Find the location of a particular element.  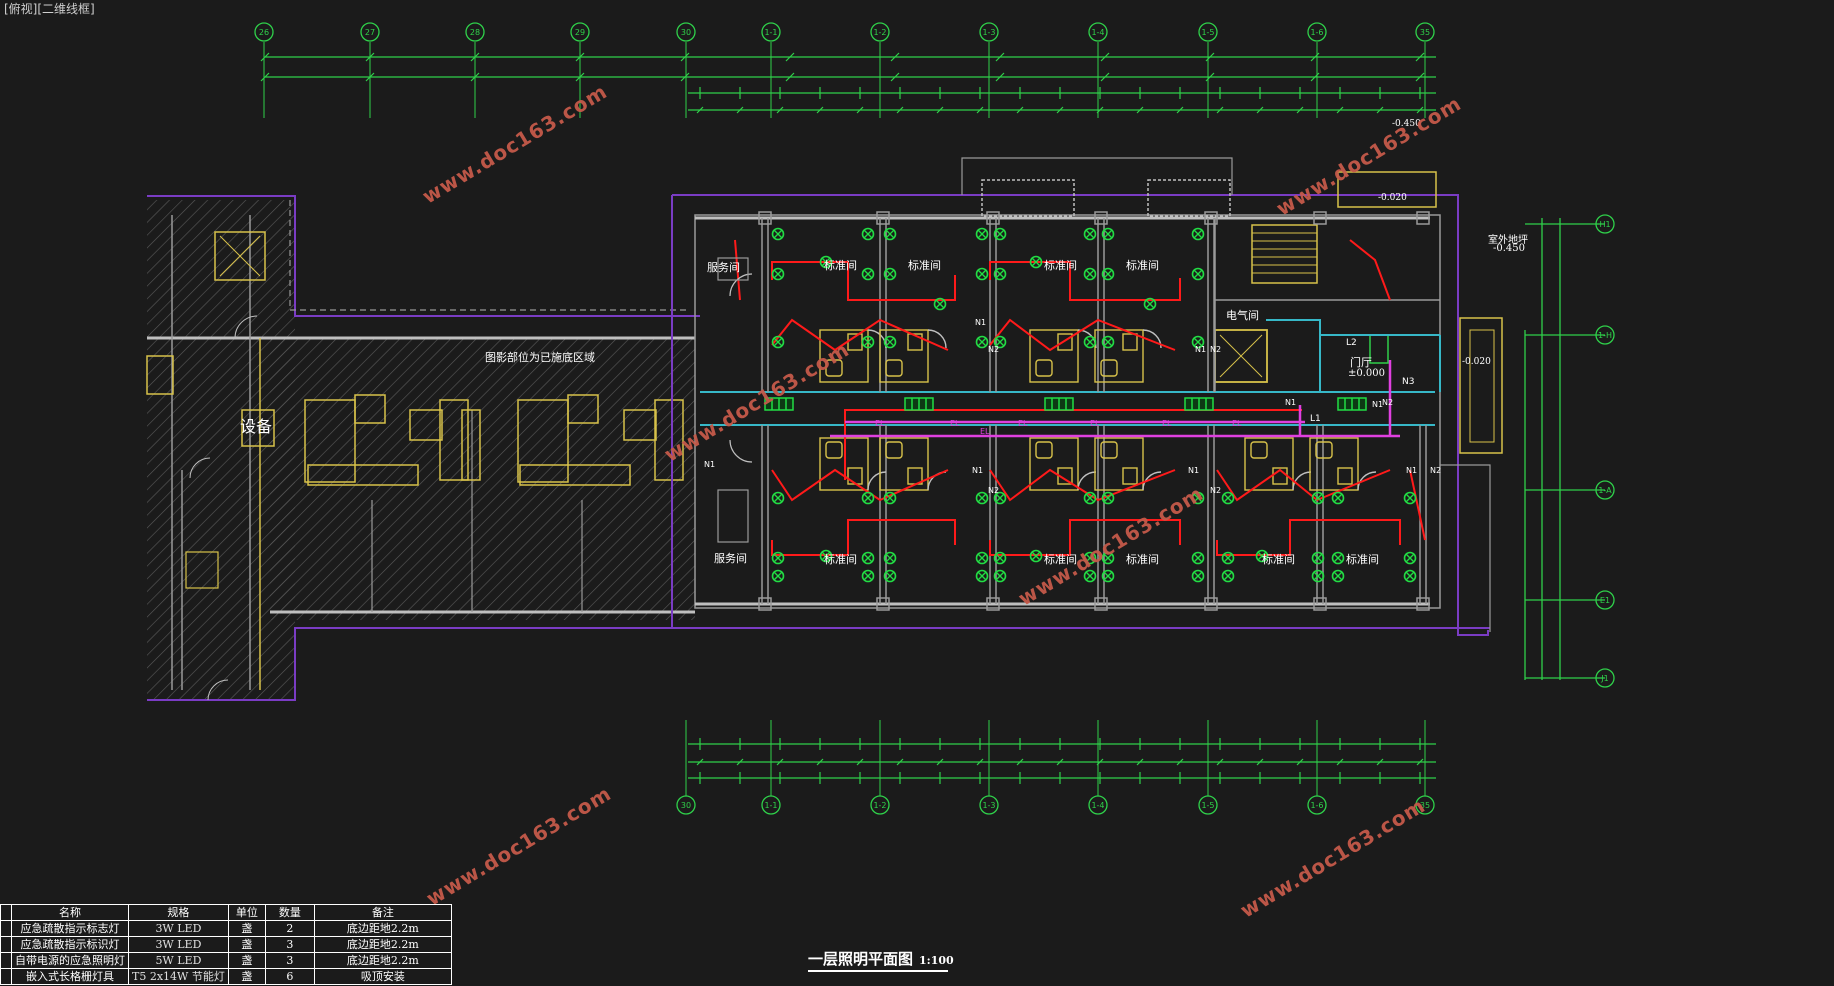

axis-bubble-bottom: 1-2 is located at coordinates (880, 805).